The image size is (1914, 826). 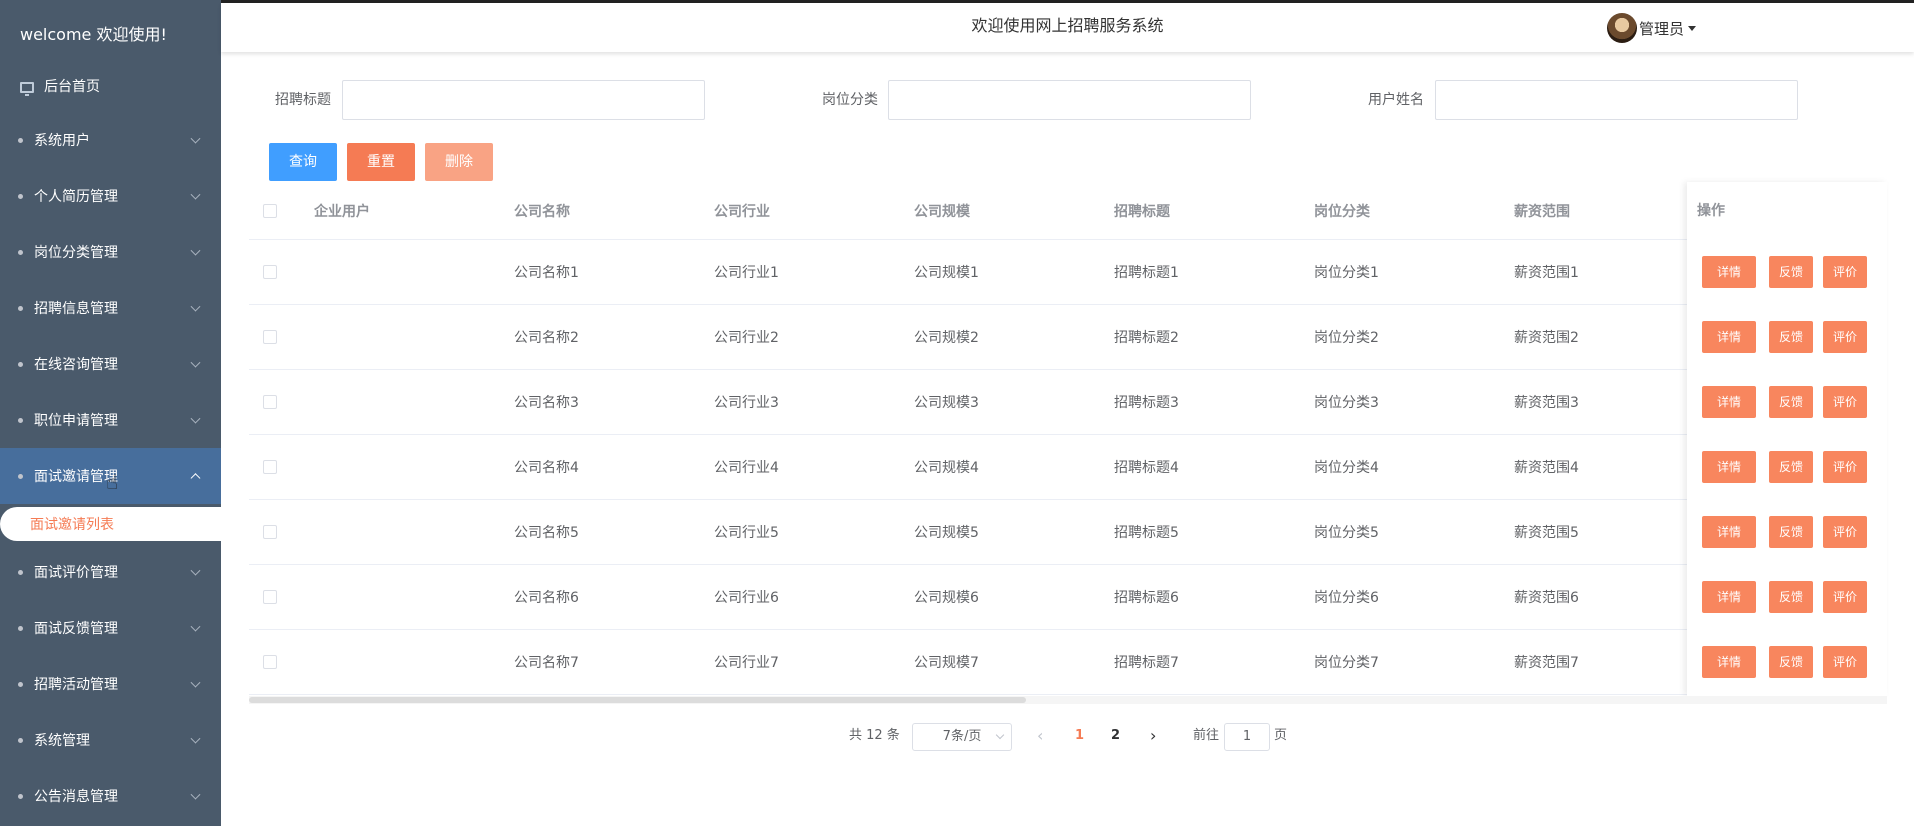 What do you see at coordinates (1068, 700) in the screenshot?
I see `table-scrollbar` at bounding box center [1068, 700].